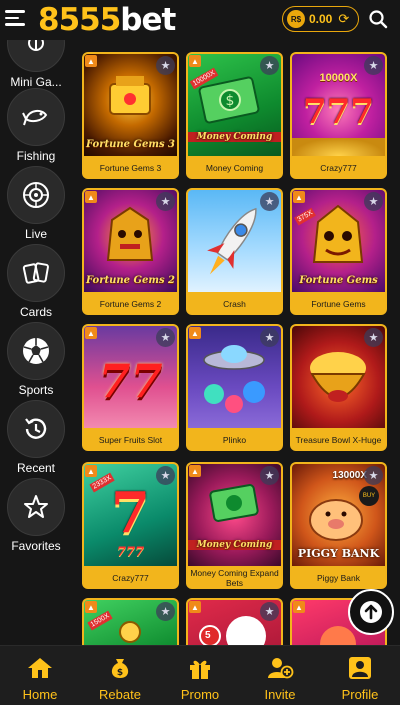 The width and height of the screenshot is (400, 705). What do you see at coordinates (15, 20) in the screenshot?
I see `menu-icon` at bounding box center [15, 20].